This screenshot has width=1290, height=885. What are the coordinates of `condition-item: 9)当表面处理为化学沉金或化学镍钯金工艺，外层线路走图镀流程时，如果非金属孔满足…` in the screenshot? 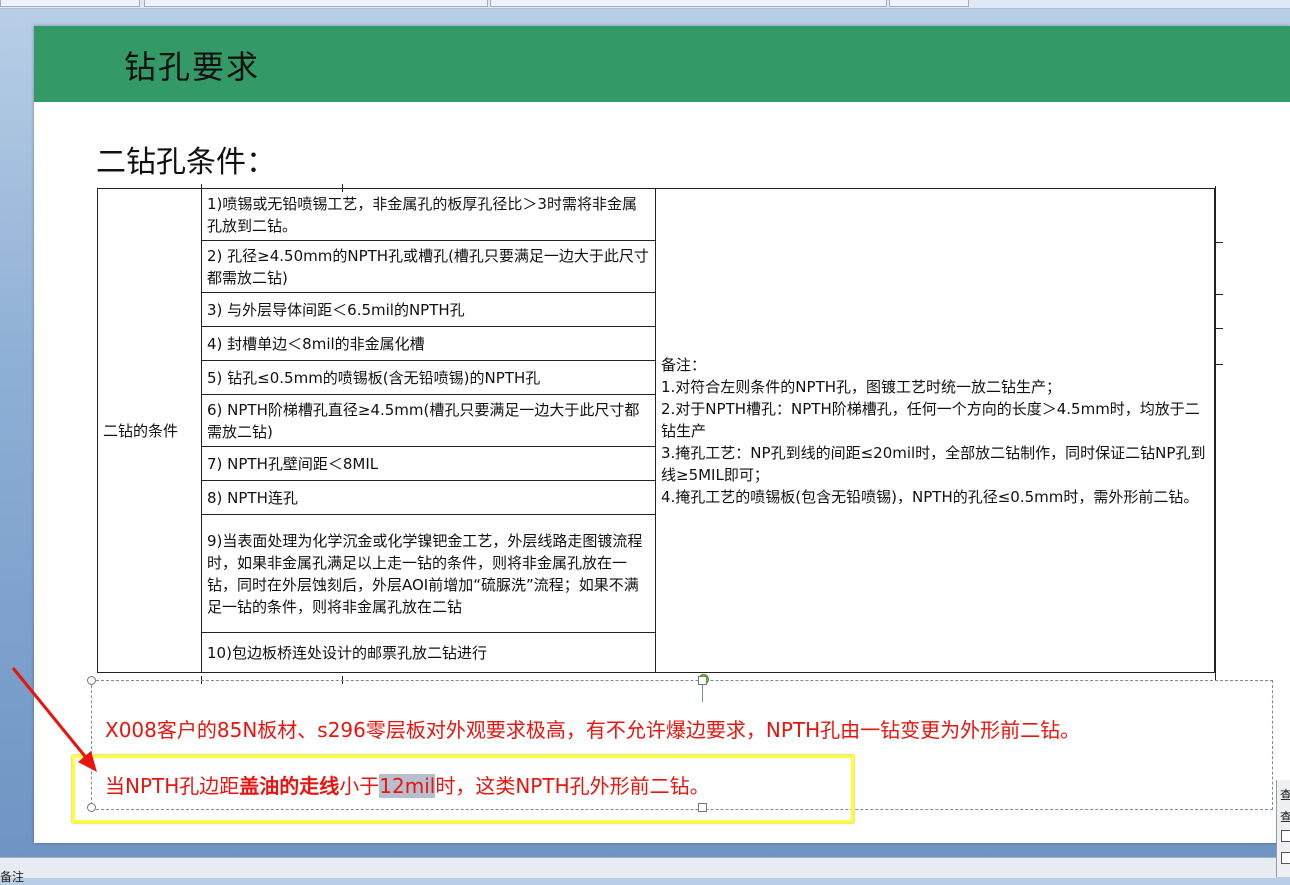 It's located at (428, 573).